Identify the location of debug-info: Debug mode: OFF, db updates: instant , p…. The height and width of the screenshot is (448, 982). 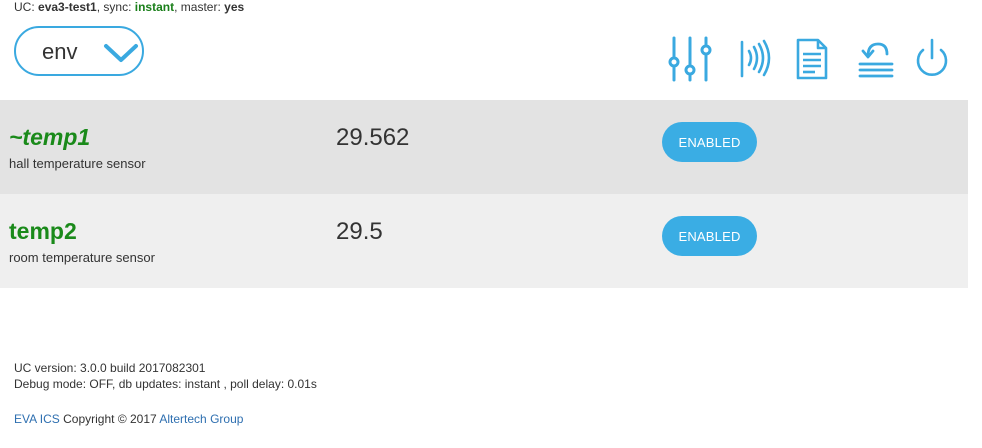
(165, 384).